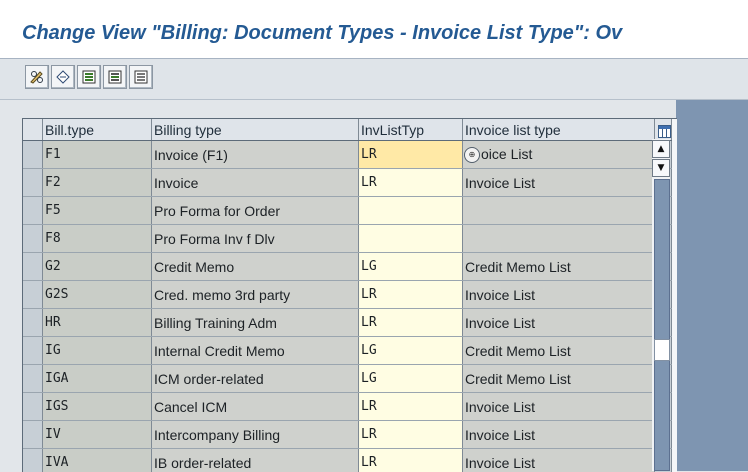  What do you see at coordinates (97, 239) in the screenshot?
I see `cell-bill-type: F8` at bounding box center [97, 239].